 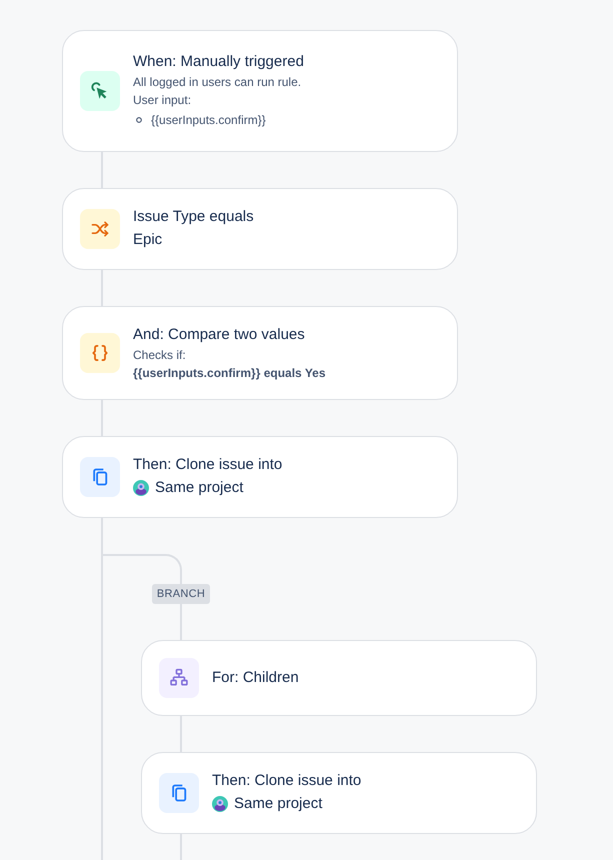 I want to click on cursor-click-icon, so click(x=100, y=91).